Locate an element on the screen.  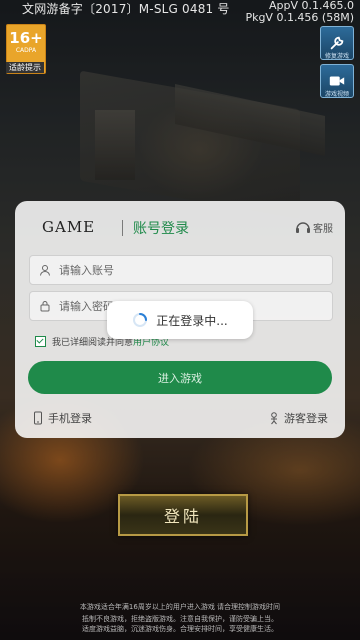
guest-login-label: 游客登录 is located at coordinates (306, 418).